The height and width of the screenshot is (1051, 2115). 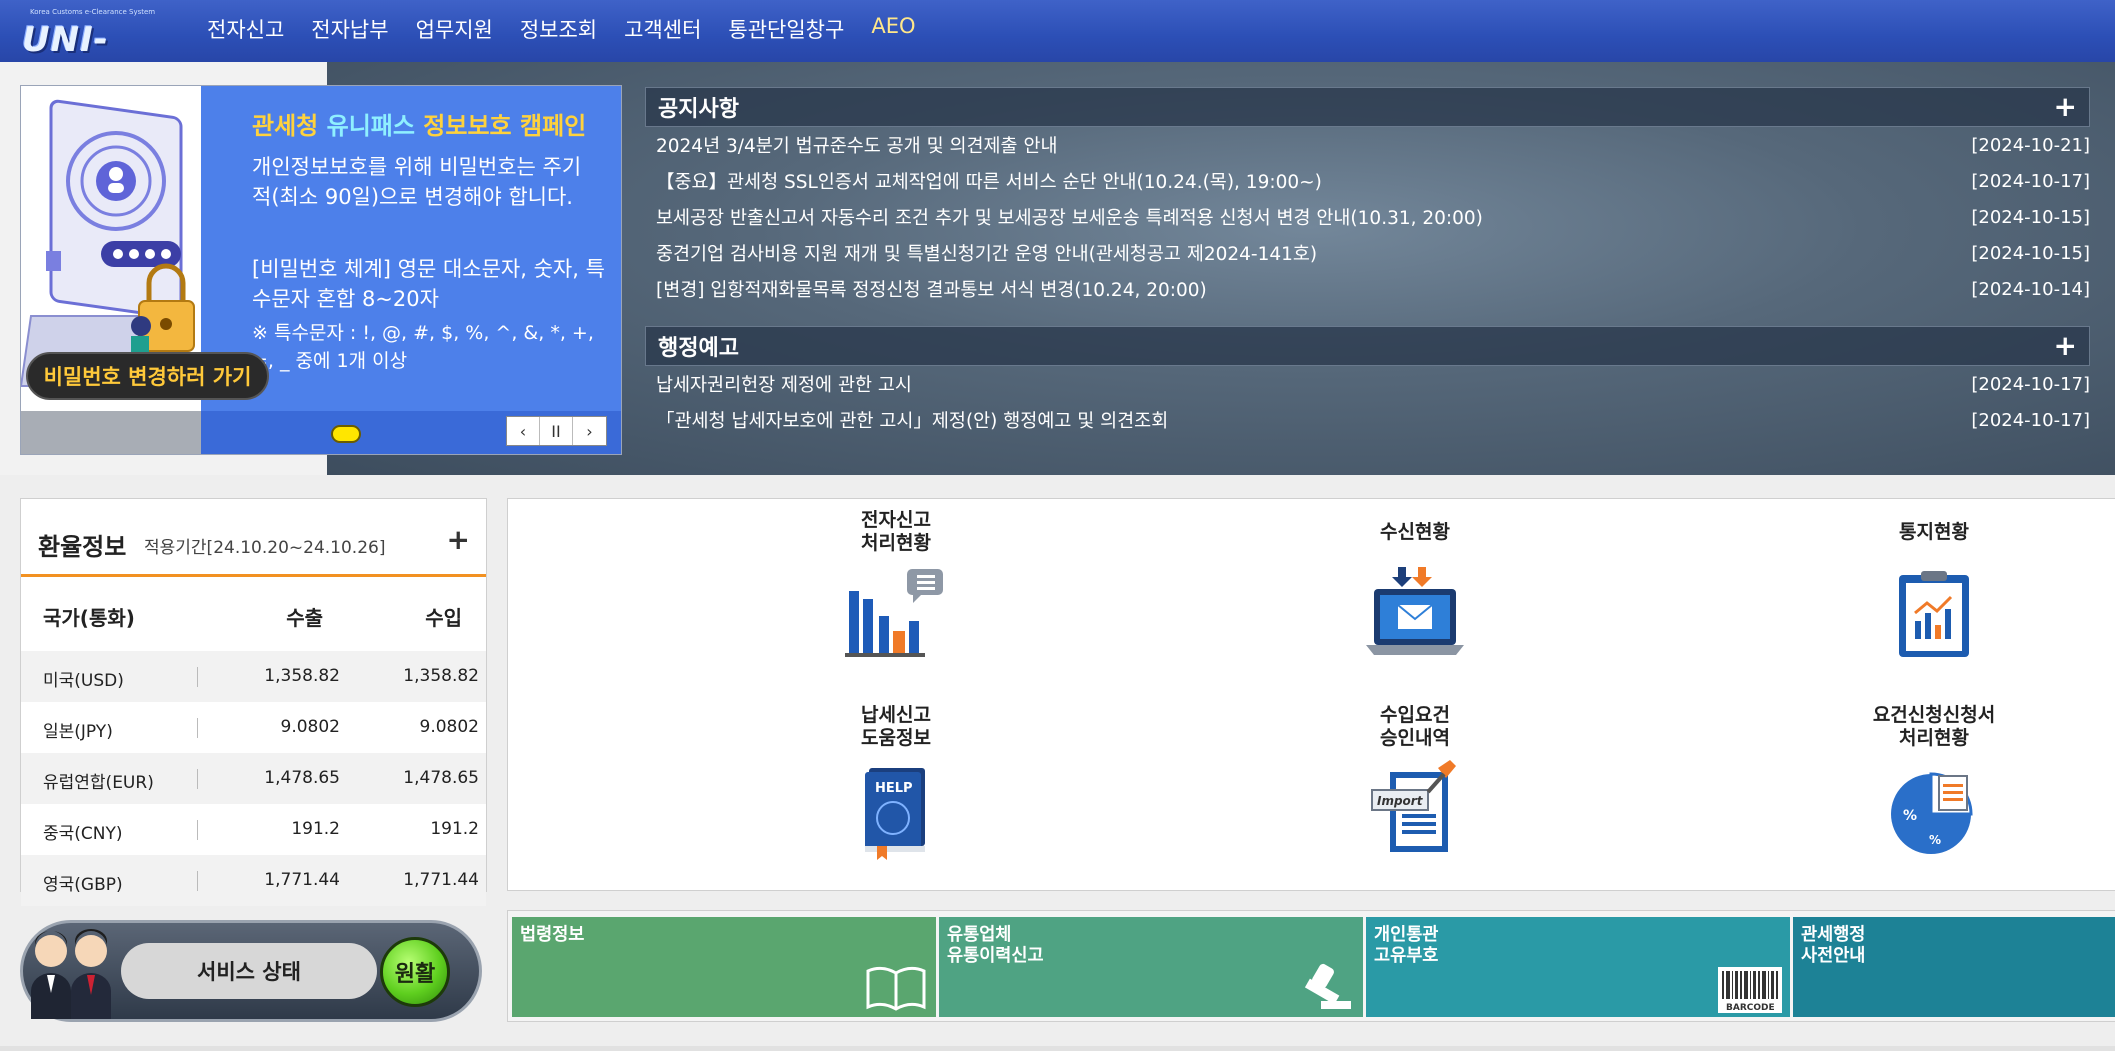 What do you see at coordinates (523, 431) in the screenshot?
I see `banner-prev-button: ‹` at bounding box center [523, 431].